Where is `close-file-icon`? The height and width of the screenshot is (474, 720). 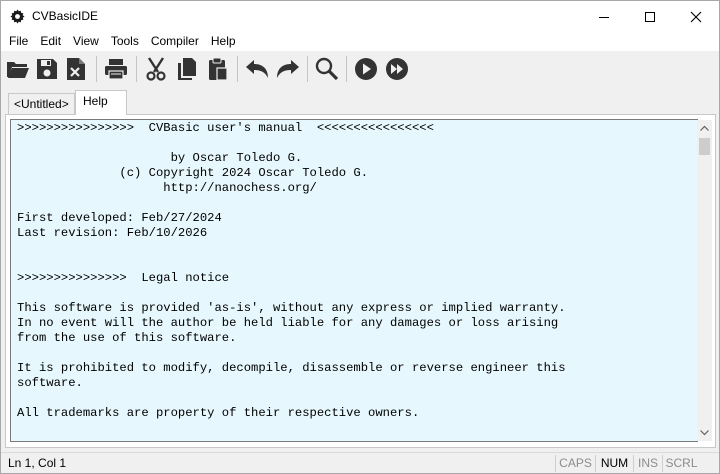 close-file-icon is located at coordinates (76, 69).